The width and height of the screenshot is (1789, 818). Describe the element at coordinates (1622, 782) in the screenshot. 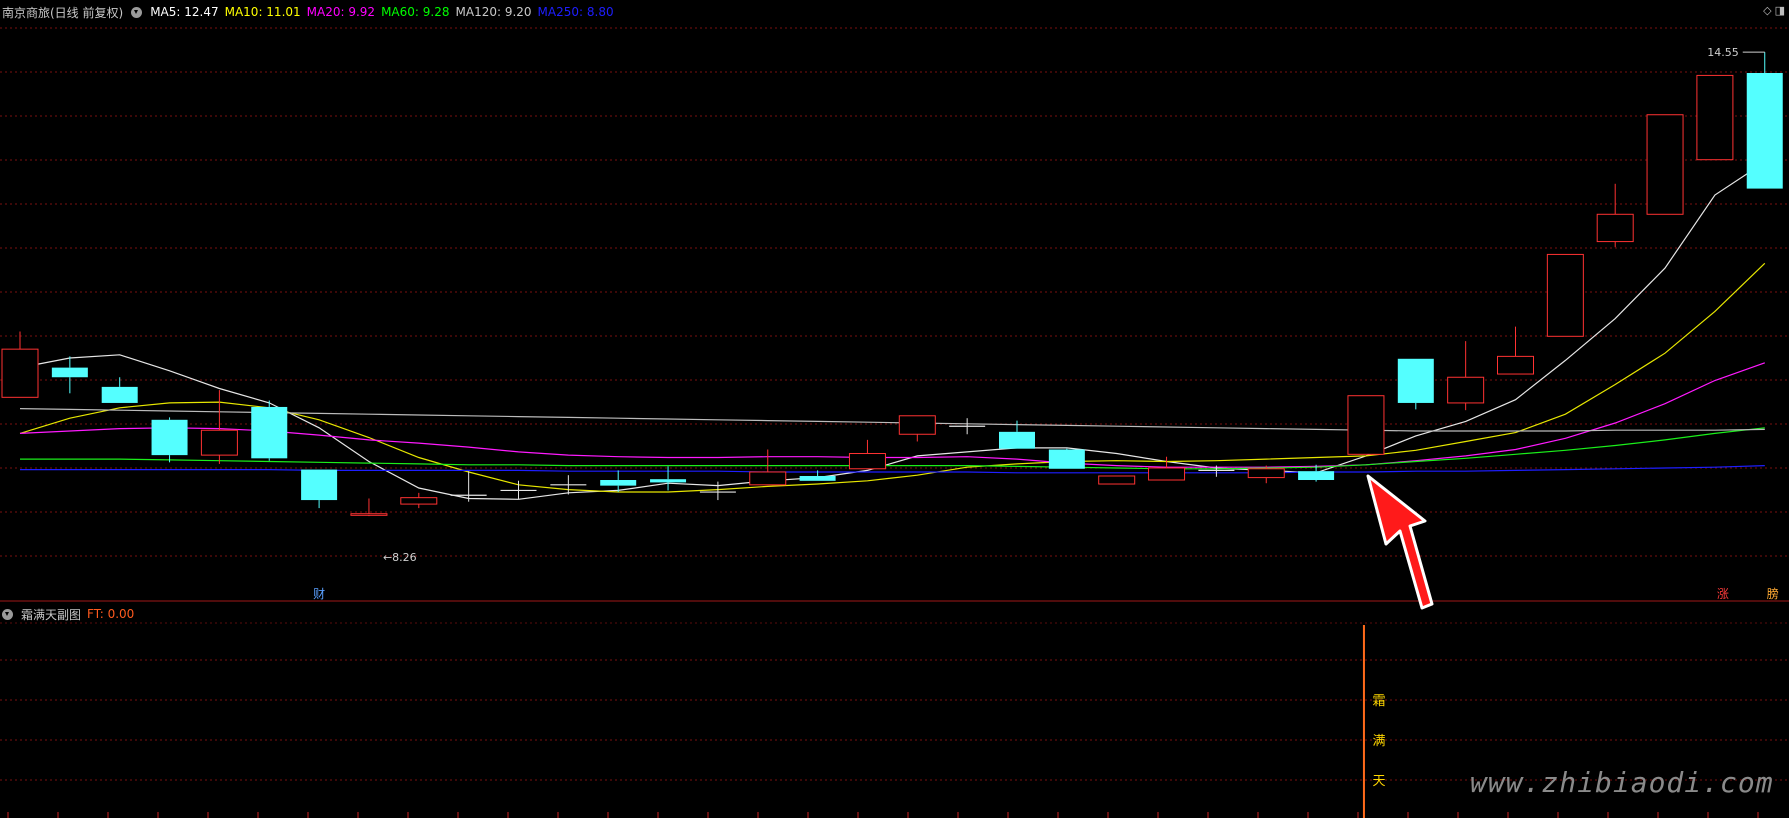

I see `watermark: www.zhibiaodi.com` at that location.